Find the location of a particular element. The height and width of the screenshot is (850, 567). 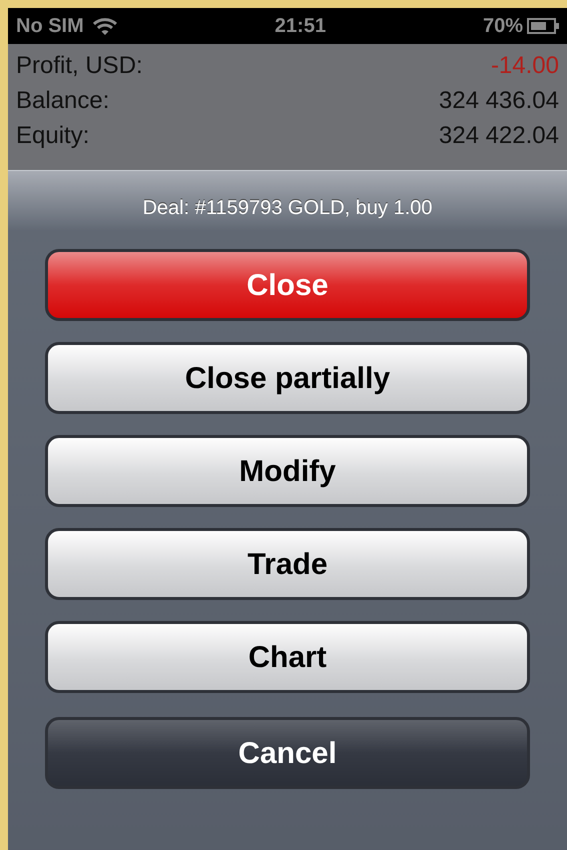

action-sheet-title: Deal: #1159793 GOLD, buy 1.00 is located at coordinates (288, 208).